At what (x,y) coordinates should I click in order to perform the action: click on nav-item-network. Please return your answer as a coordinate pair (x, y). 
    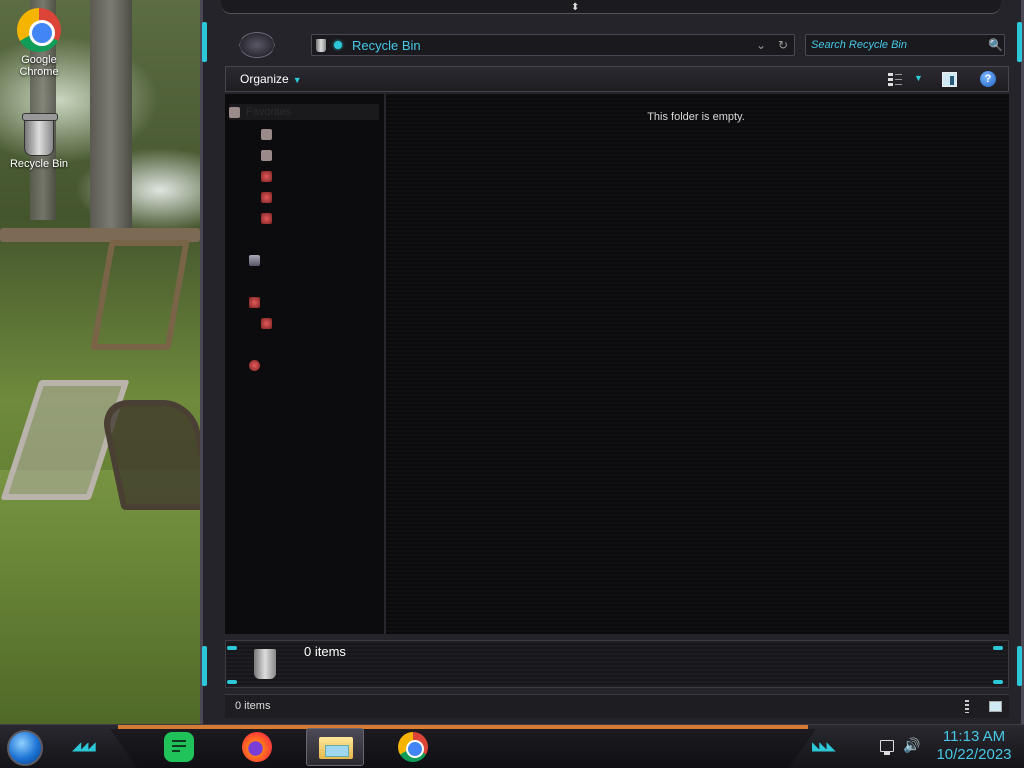
    Looking at the image, I should click on (257, 365).